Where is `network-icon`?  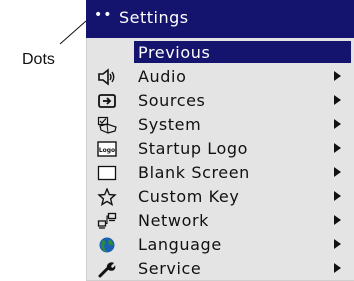 network-icon is located at coordinates (107, 220).